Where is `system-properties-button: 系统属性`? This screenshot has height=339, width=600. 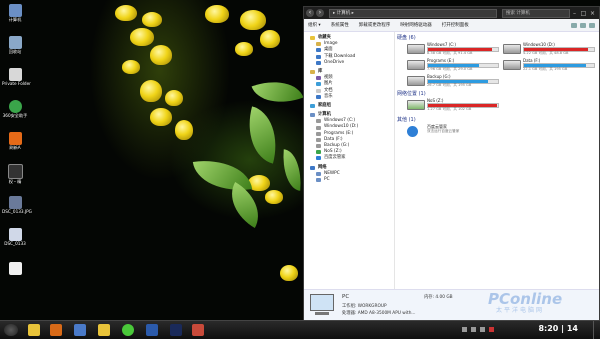
system-properties-button: 系统属性 is located at coordinates (340, 25).